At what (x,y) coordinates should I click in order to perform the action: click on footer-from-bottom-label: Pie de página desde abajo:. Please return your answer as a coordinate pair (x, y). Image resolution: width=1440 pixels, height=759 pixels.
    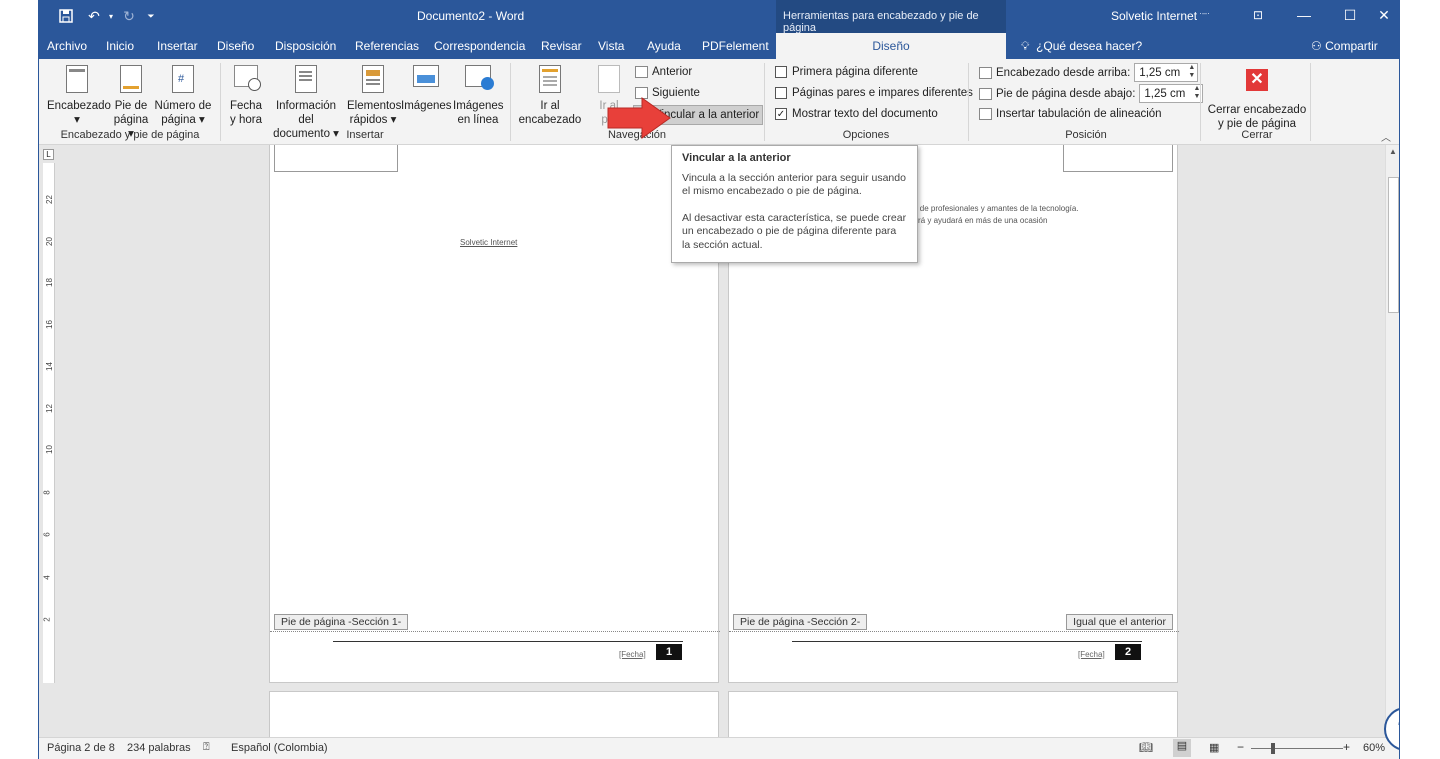
    Looking at the image, I should click on (1066, 93).